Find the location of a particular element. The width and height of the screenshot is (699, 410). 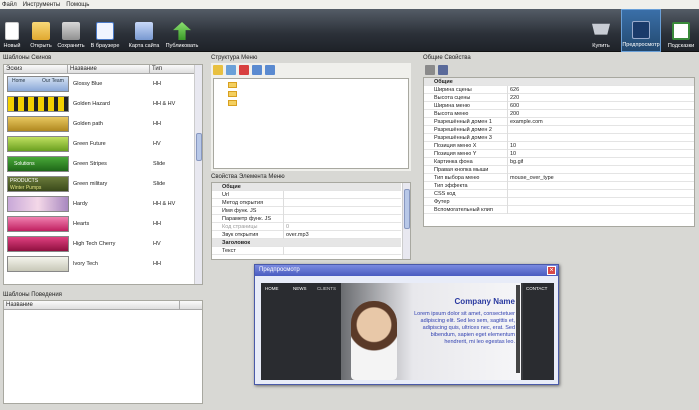

menu-file: Файл is located at coordinates (9, 5).